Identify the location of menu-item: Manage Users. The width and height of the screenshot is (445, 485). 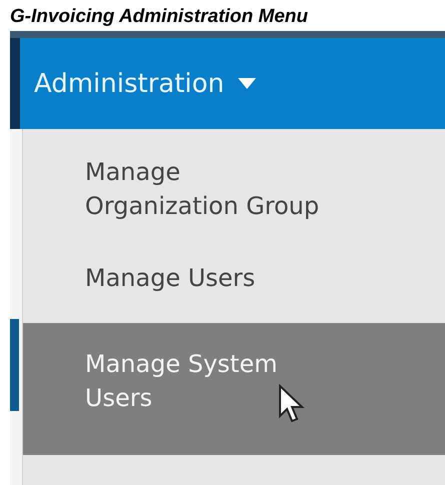
(175, 292).